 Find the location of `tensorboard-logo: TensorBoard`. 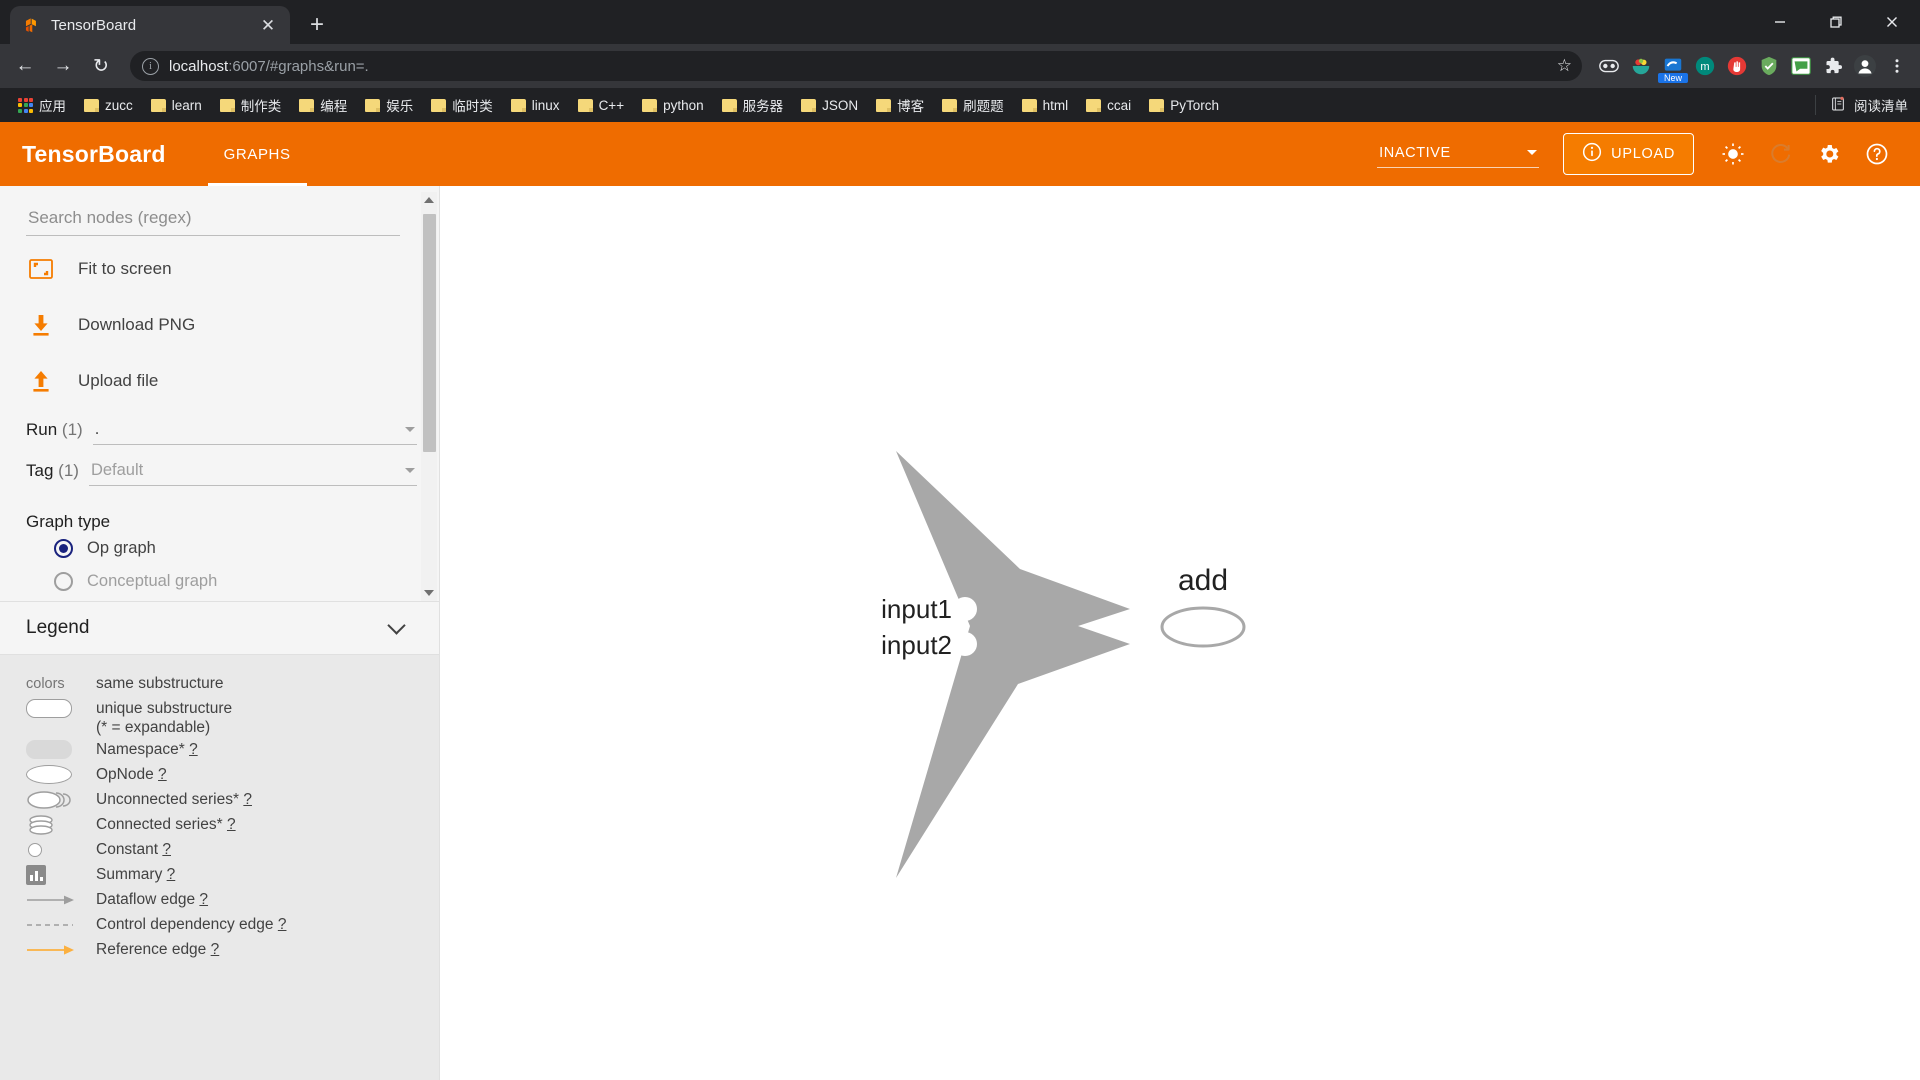

tensorboard-logo: TensorBoard is located at coordinates (94, 154).